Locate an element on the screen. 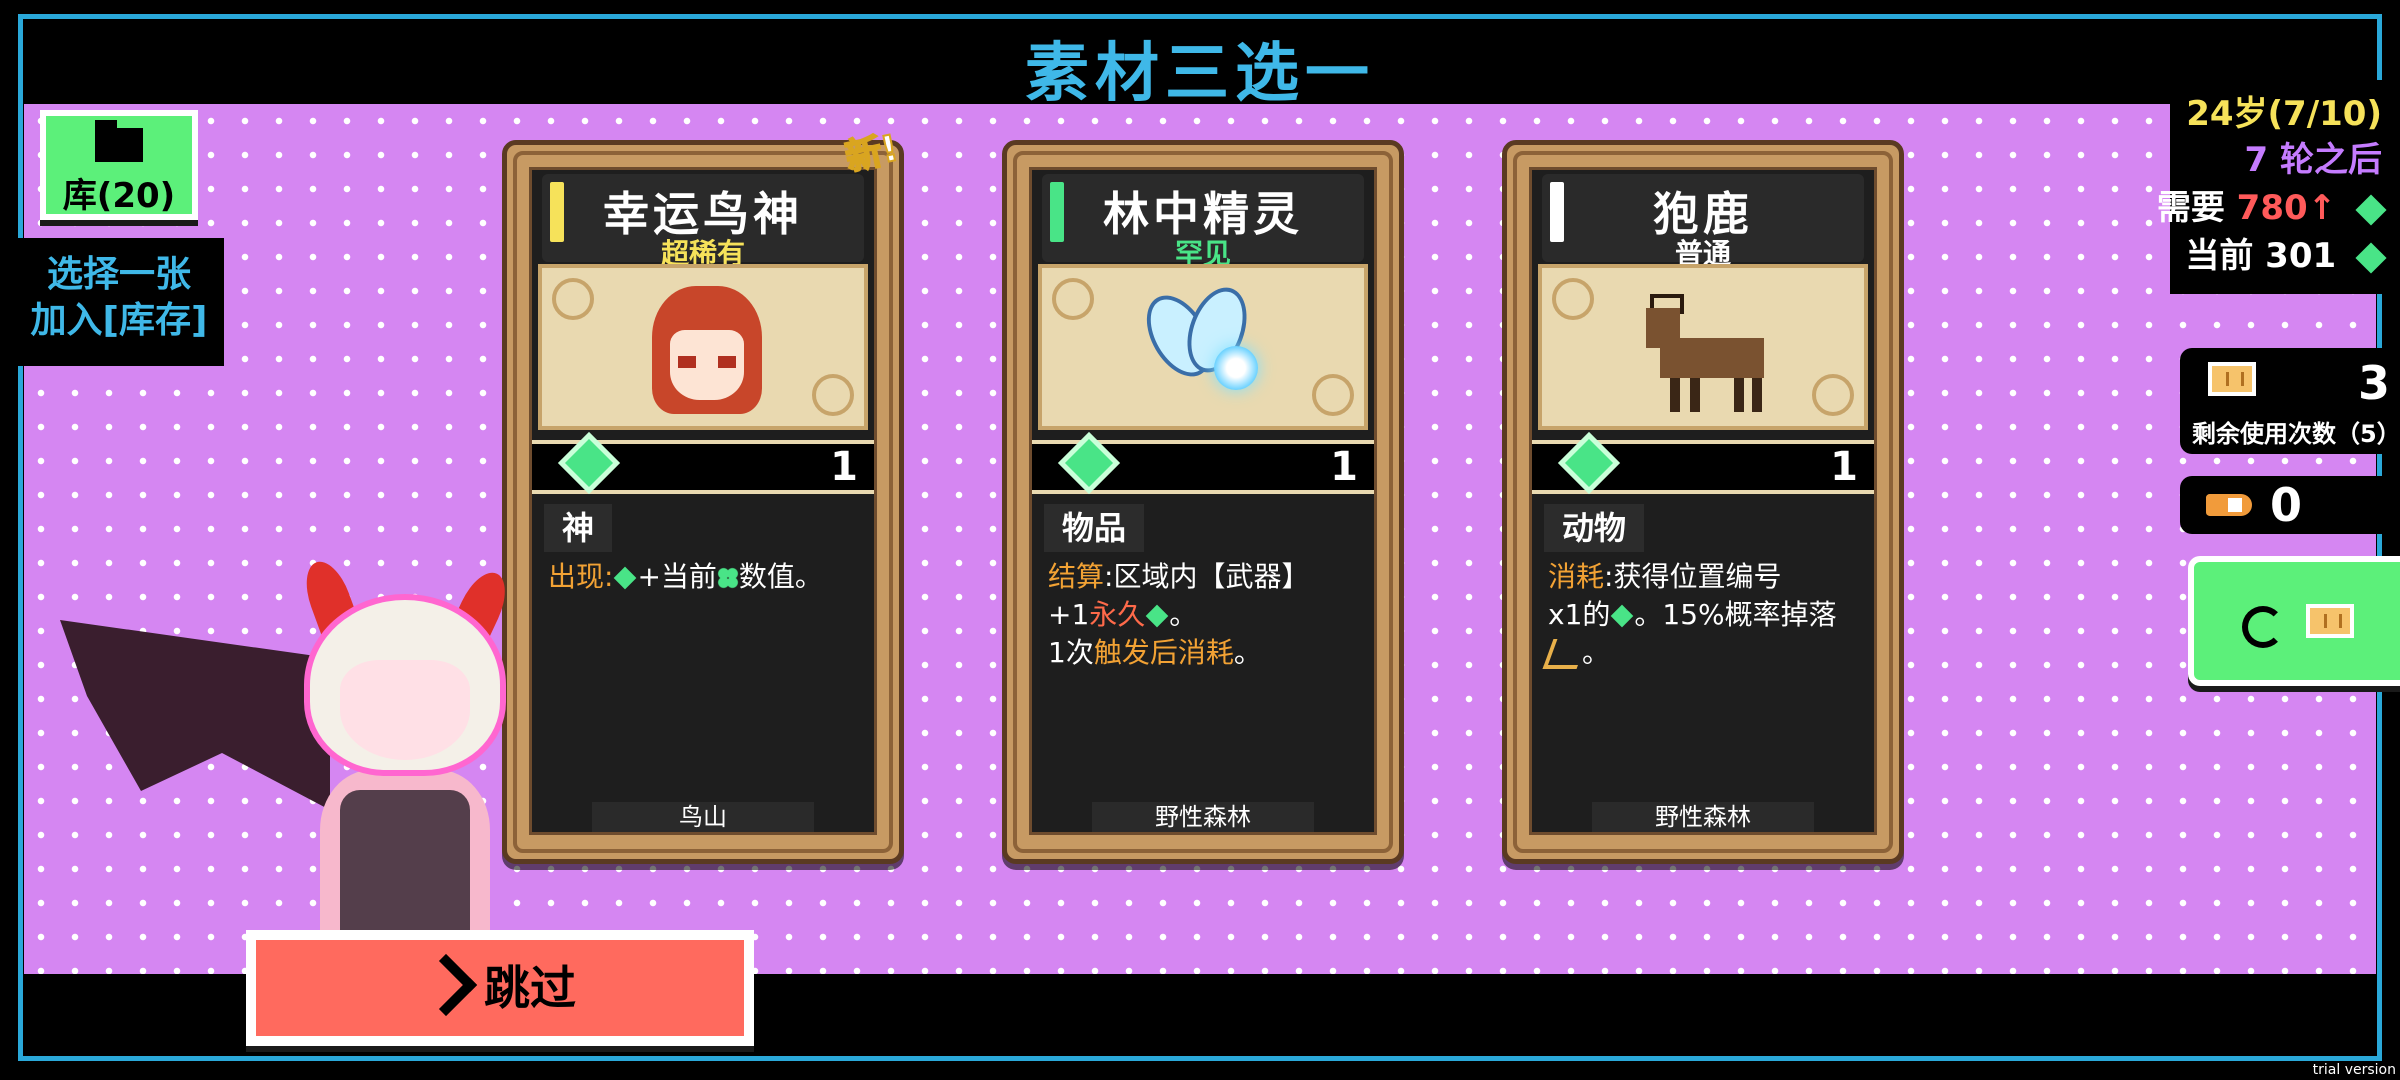 The width and height of the screenshot is (2400, 1080). bat-wing is located at coordinates (195, 715).